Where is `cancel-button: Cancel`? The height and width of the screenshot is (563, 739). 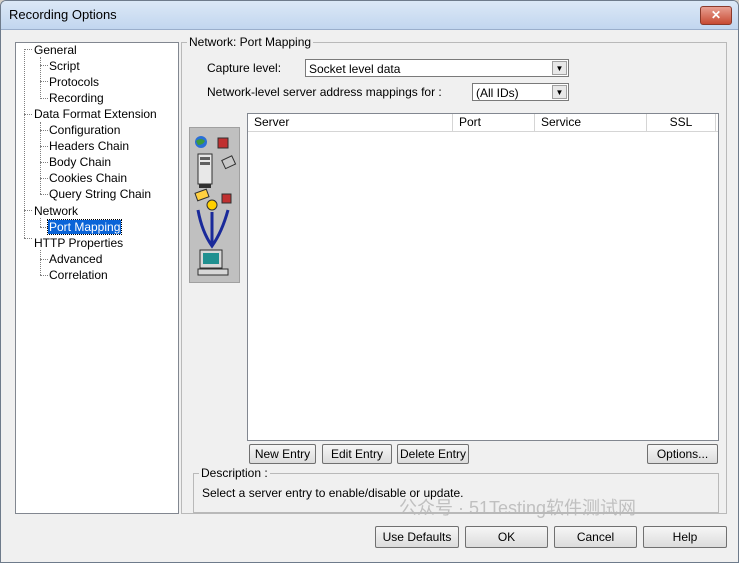 cancel-button: Cancel is located at coordinates (595, 537).